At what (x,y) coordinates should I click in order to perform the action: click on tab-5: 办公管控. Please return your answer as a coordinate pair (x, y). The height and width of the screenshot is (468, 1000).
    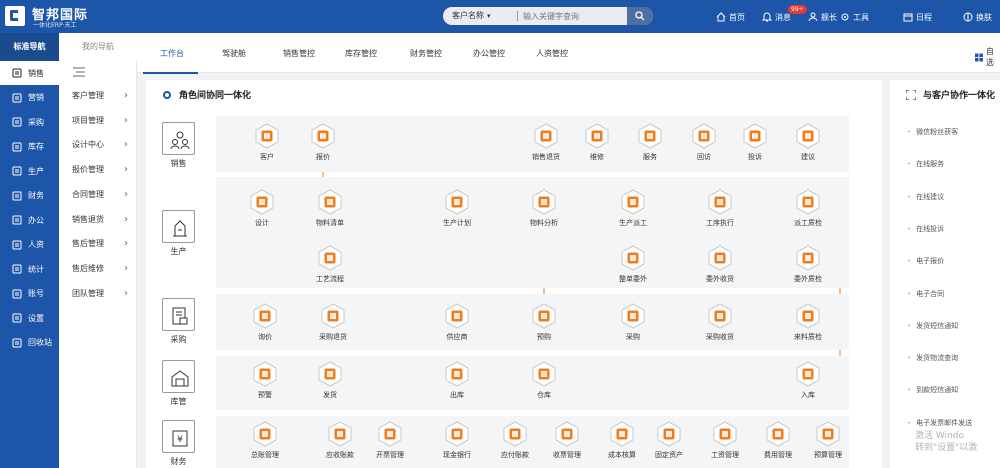
    Looking at the image, I should click on (489, 53).